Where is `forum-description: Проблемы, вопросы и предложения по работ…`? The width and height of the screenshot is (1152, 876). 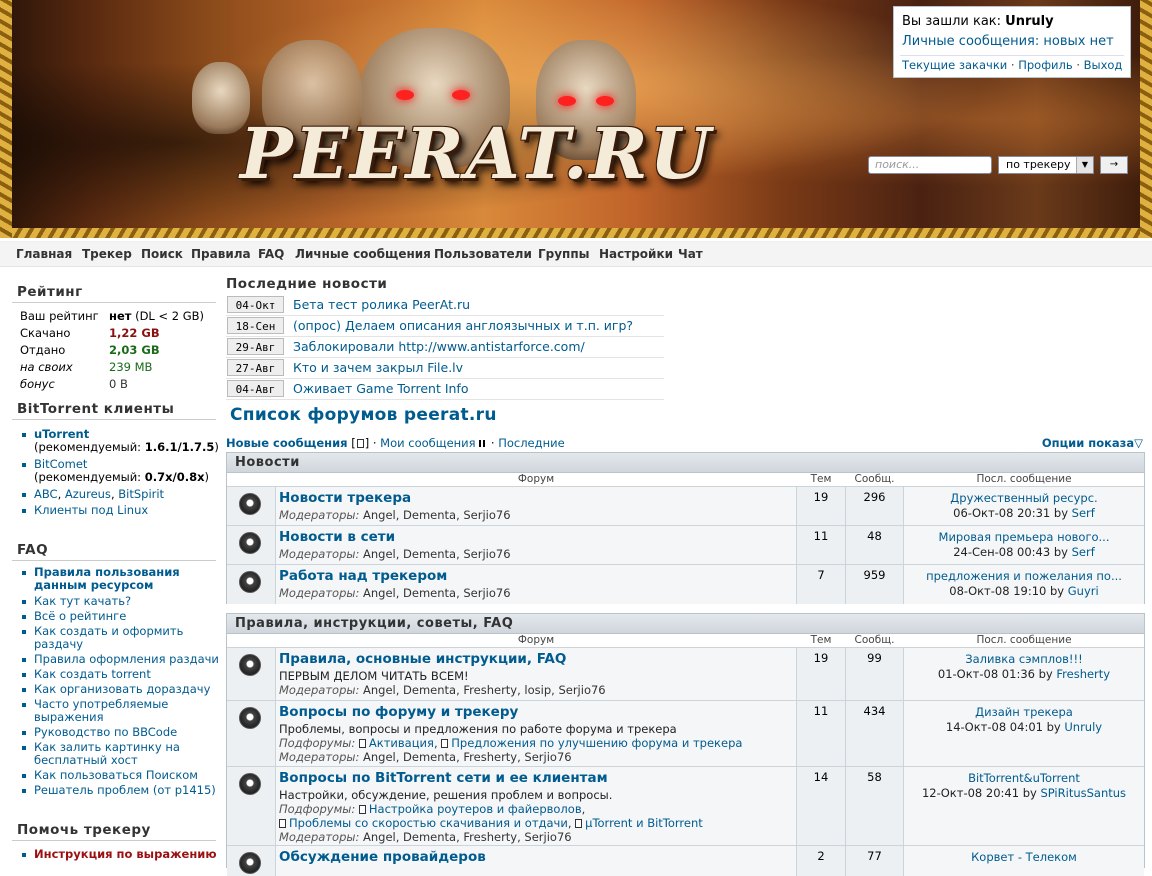
forum-description: Проблемы, вопросы и предложения по работ… is located at coordinates (478, 729).